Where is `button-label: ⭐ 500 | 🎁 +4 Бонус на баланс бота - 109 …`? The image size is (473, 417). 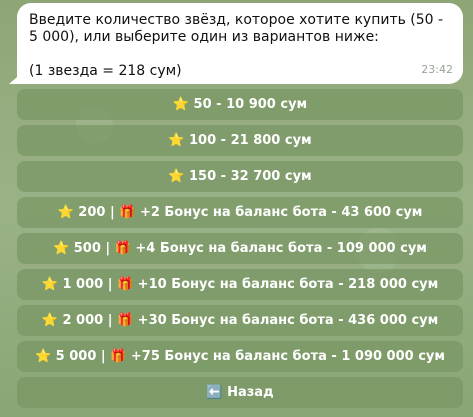
button-label: ⭐ 500 | 🎁 +4 Бонус на баланс бота - 109 … is located at coordinates (240, 248).